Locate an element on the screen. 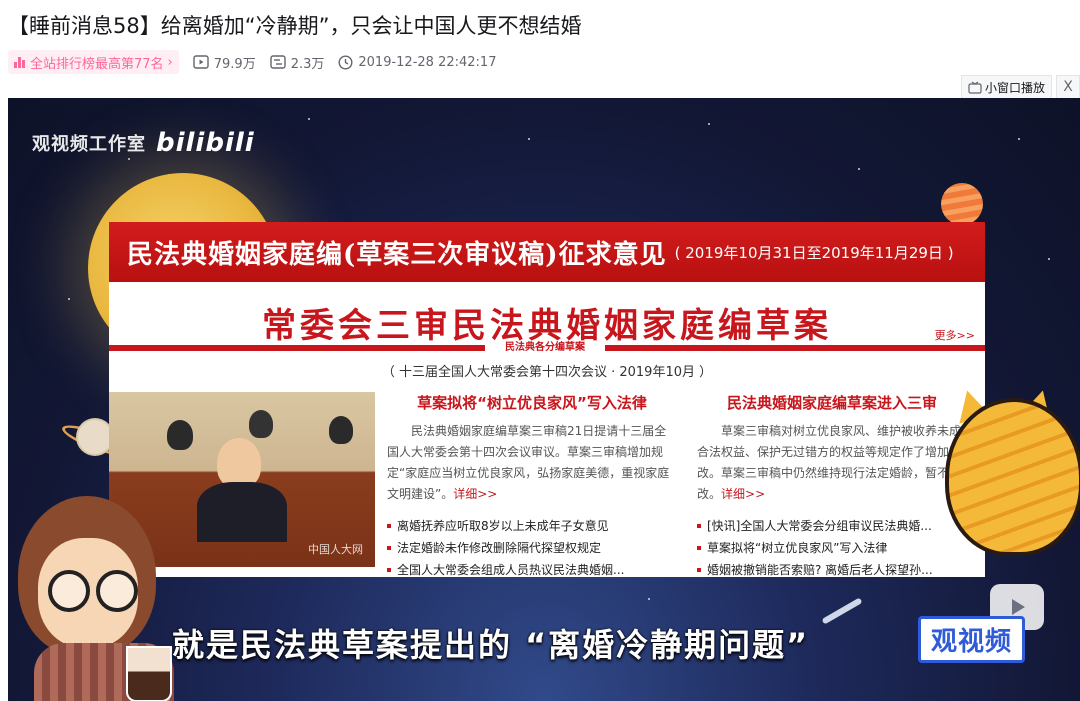  video-subtitle: 就是民法典草案提出的 “离婚冷静期问题” is located at coordinates (491, 645).